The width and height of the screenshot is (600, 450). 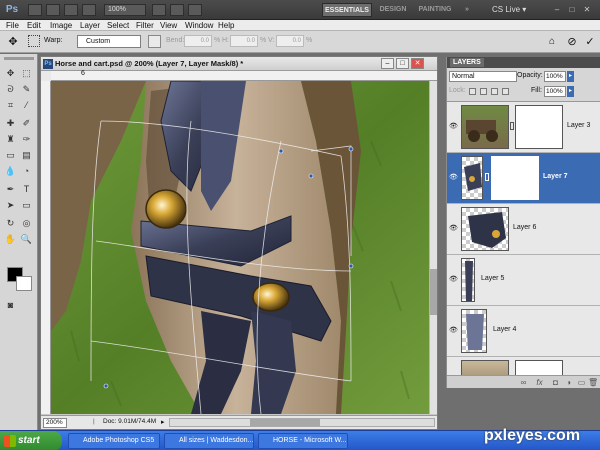 What do you see at coordinates (433, 247) in the screenshot?
I see `vertical-scrollbar` at bounding box center [433, 247].